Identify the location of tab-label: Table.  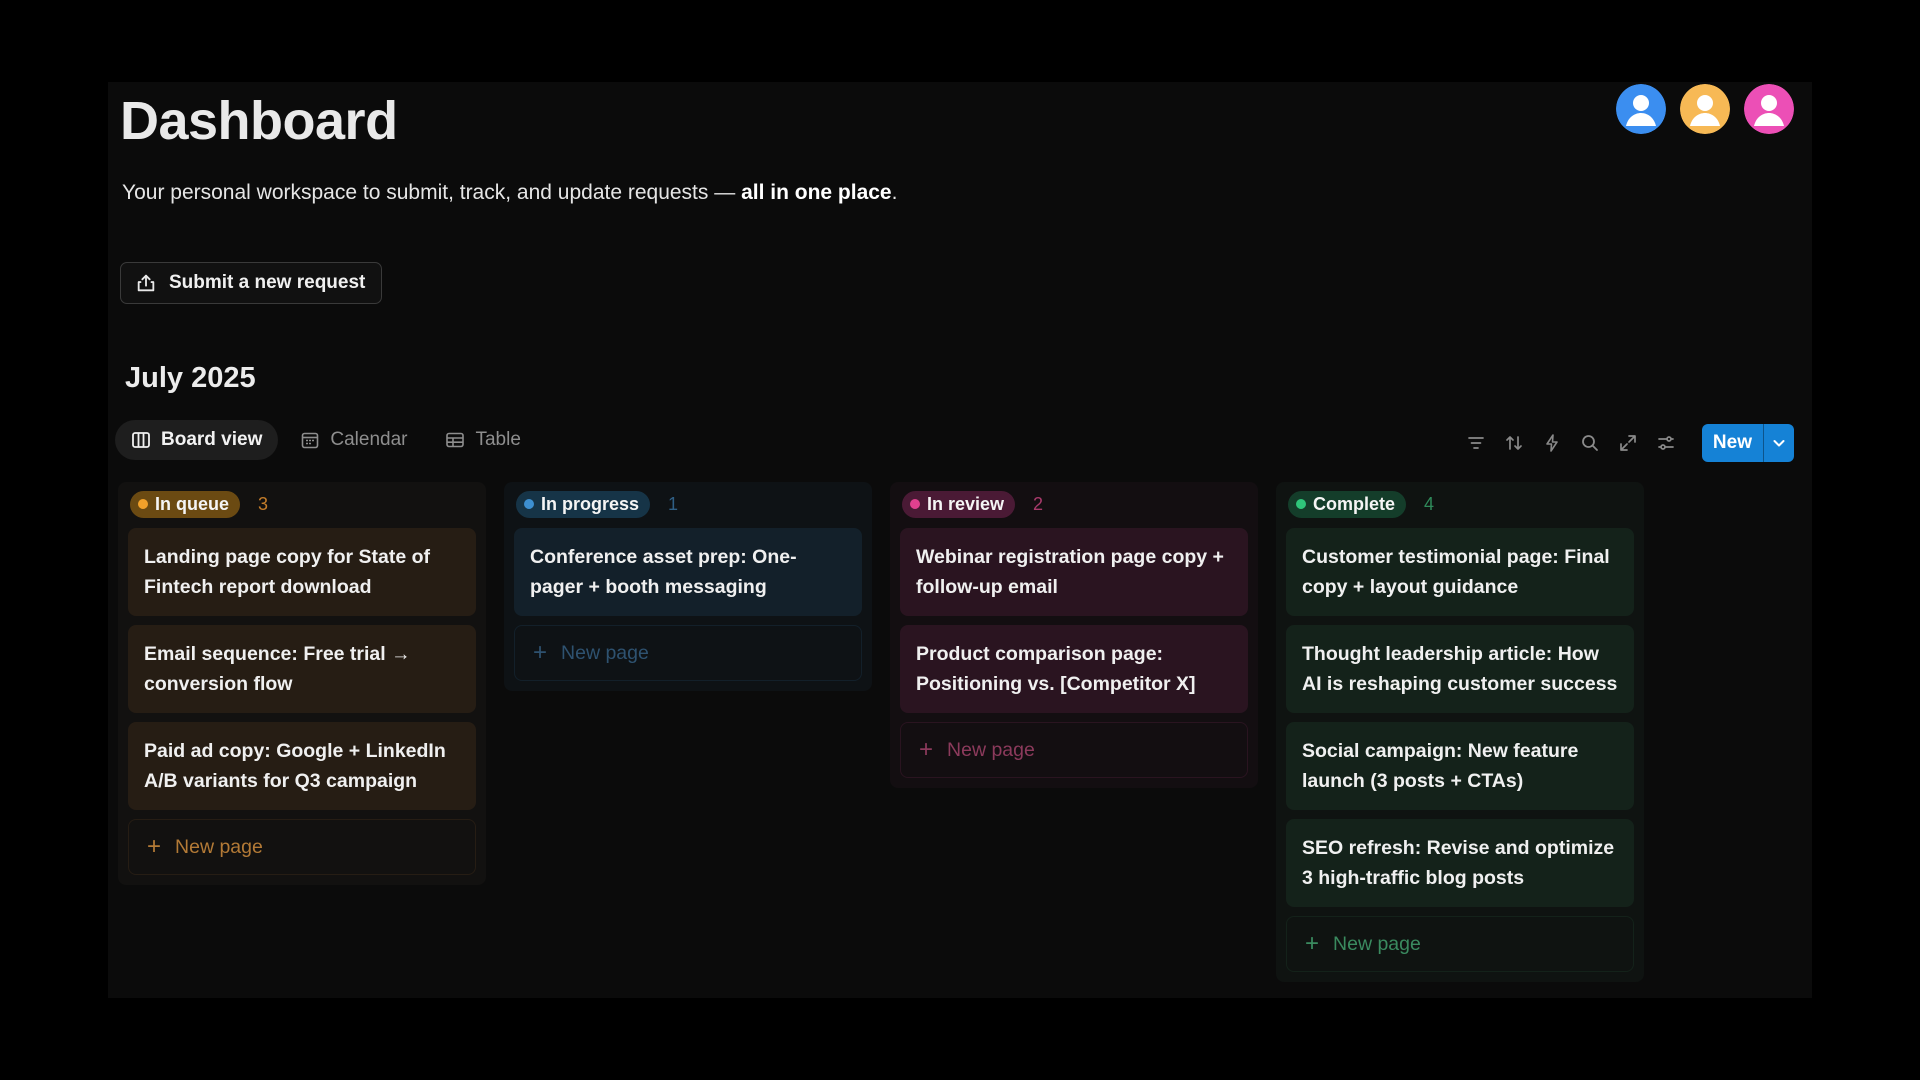
(498, 439).